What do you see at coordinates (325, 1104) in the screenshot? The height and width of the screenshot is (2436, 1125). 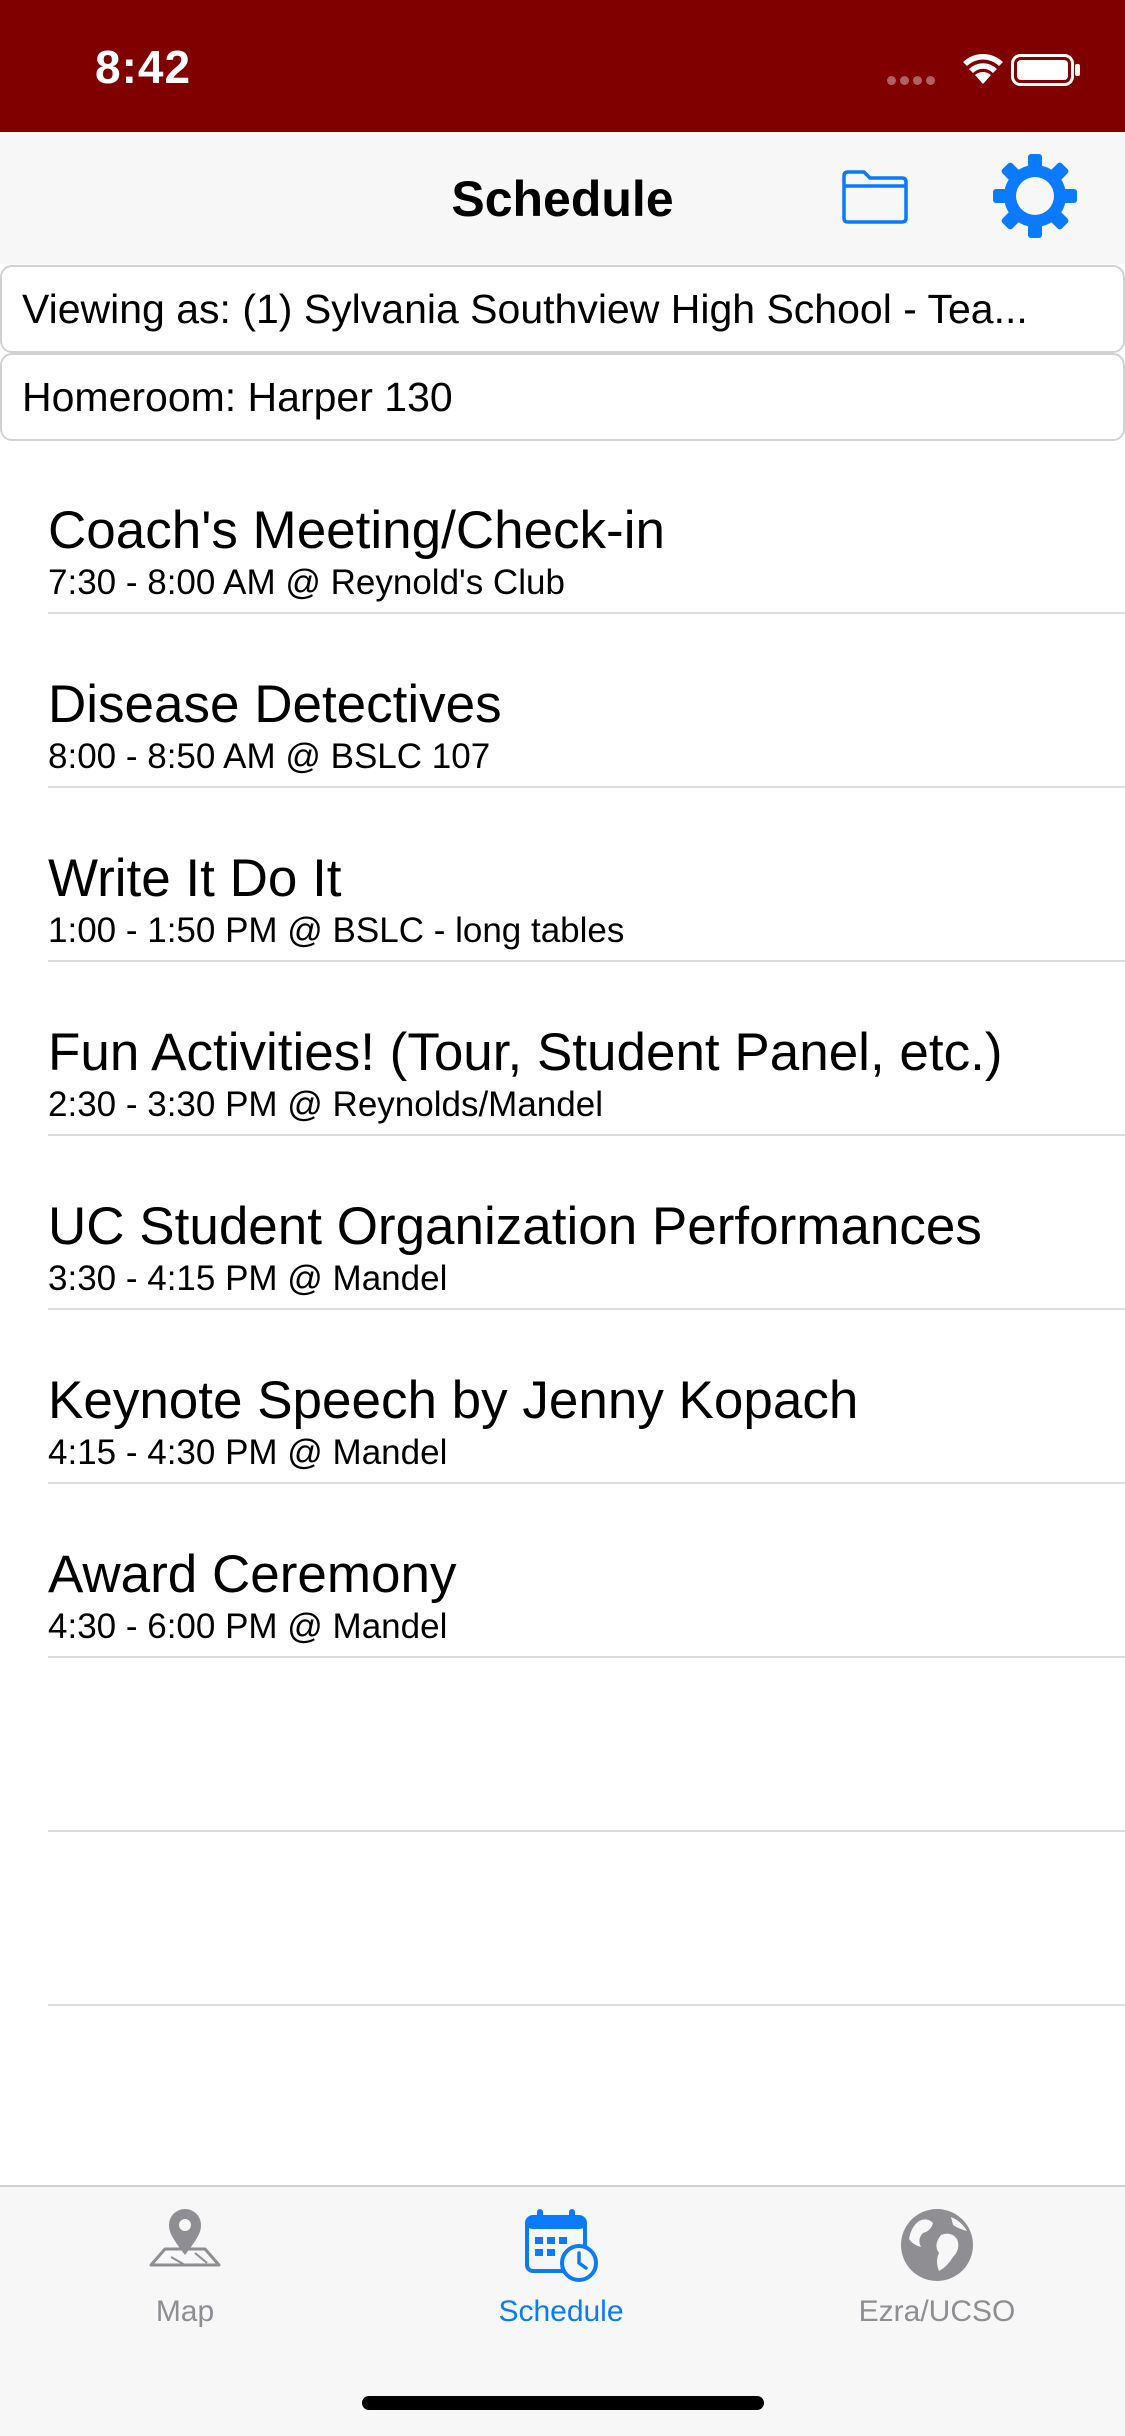 I see `event-detail: 2:30 - 3:30 PM @ Reynolds/Mandel` at bounding box center [325, 1104].